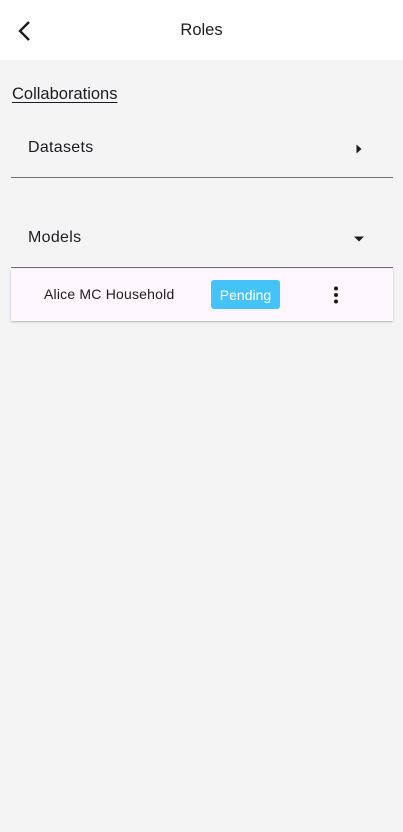 The width and height of the screenshot is (403, 832). I want to click on app-bar: Roles, so click(201, 30).